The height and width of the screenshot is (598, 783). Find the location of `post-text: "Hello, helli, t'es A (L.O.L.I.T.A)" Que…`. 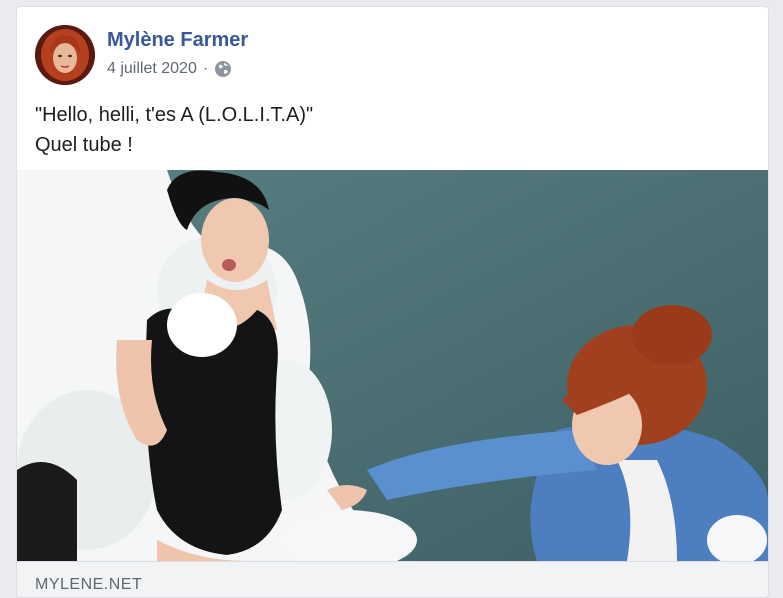

post-text: "Hello, helli, t'es A (L.O.L.I.T.A)" Que… is located at coordinates (174, 130).